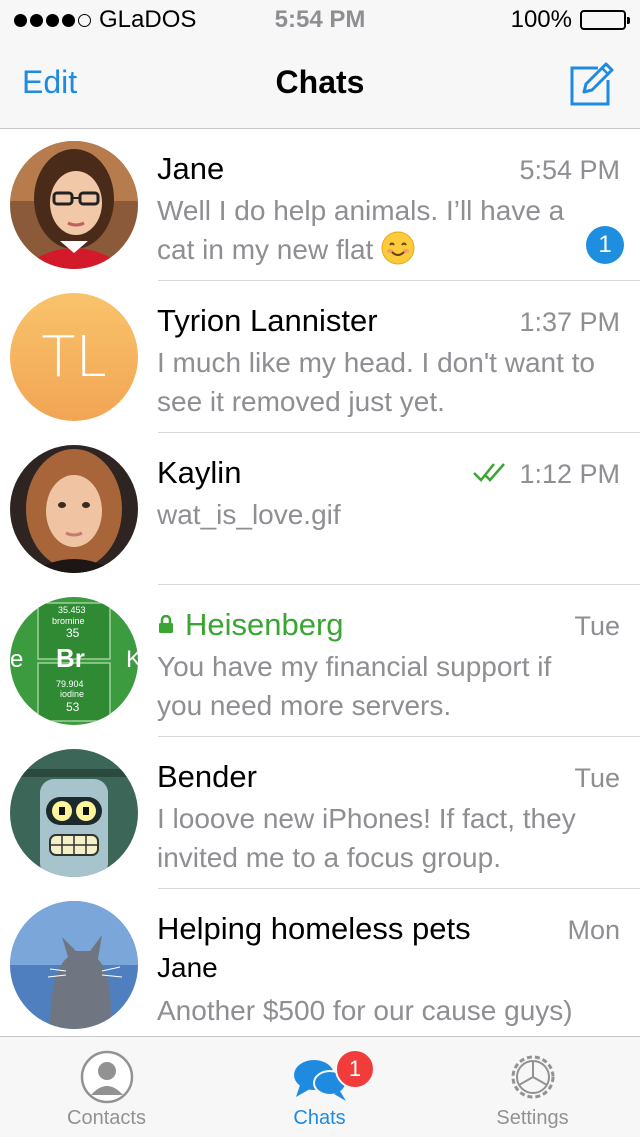  What do you see at coordinates (541, 19) in the screenshot?
I see `battery-percent: 100%` at bounding box center [541, 19].